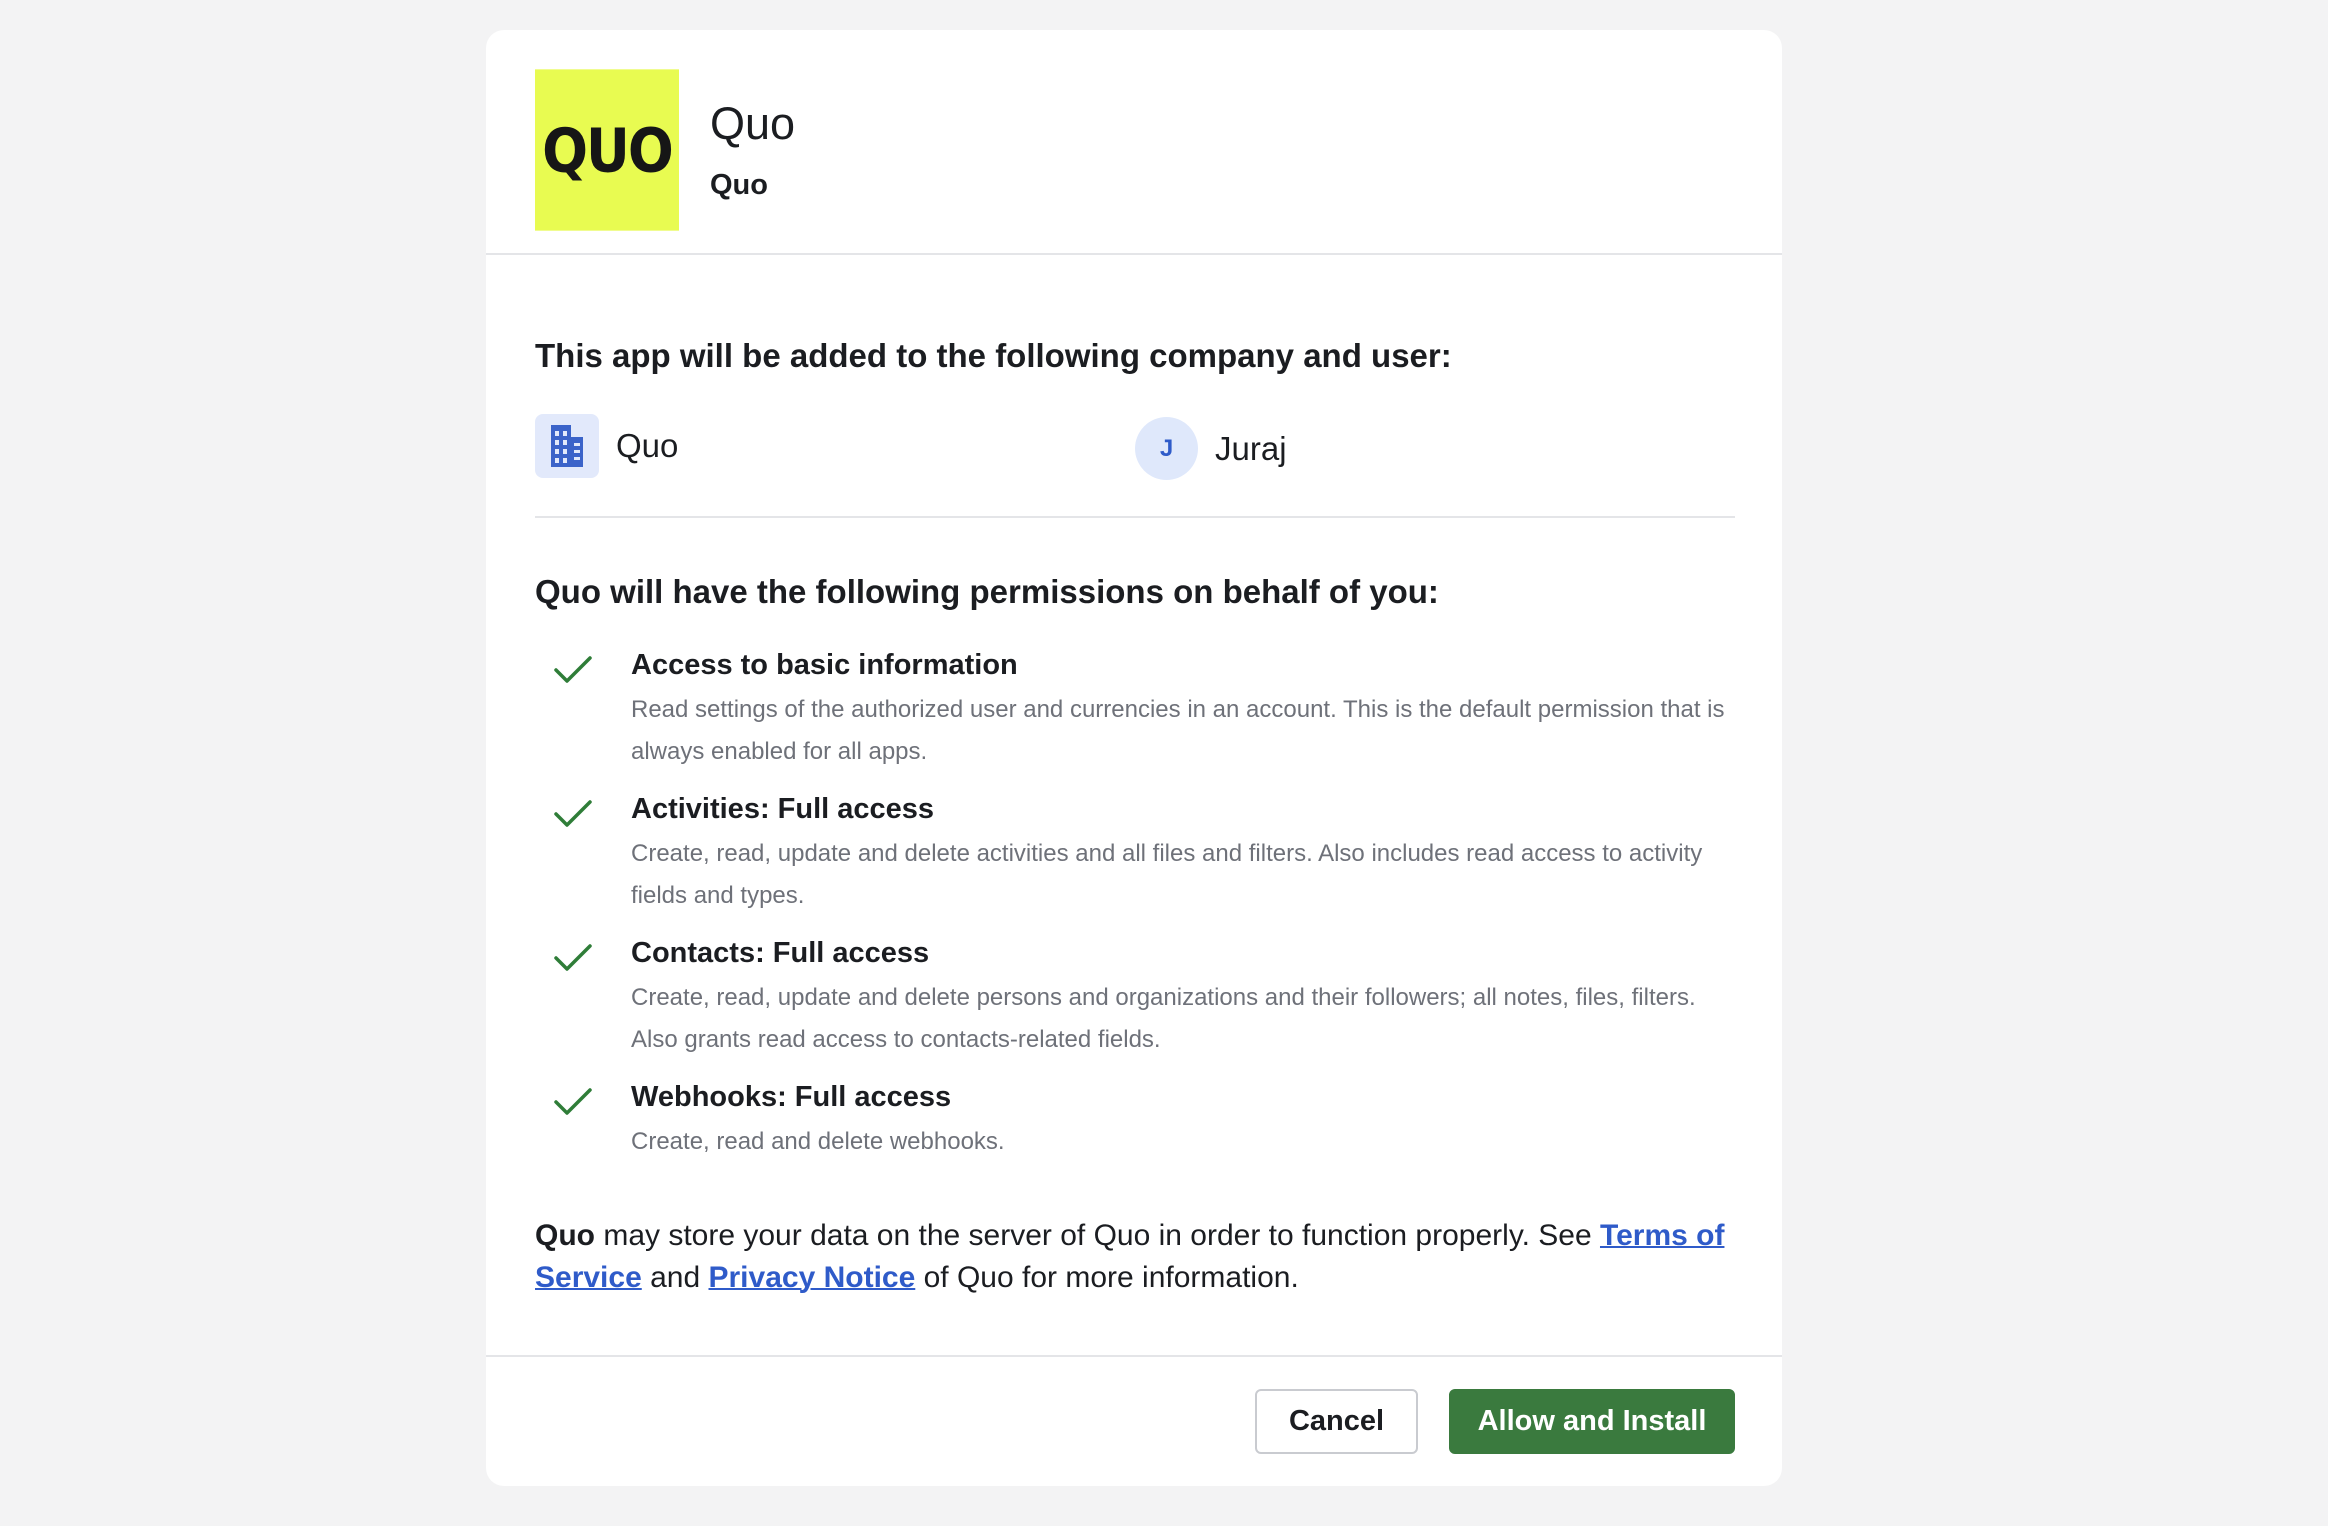 The width and height of the screenshot is (2328, 1526). Describe the element at coordinates (1134, 1420) in the screenshot. I see `dialog-footer: Cancel Allow and Install` at that location.